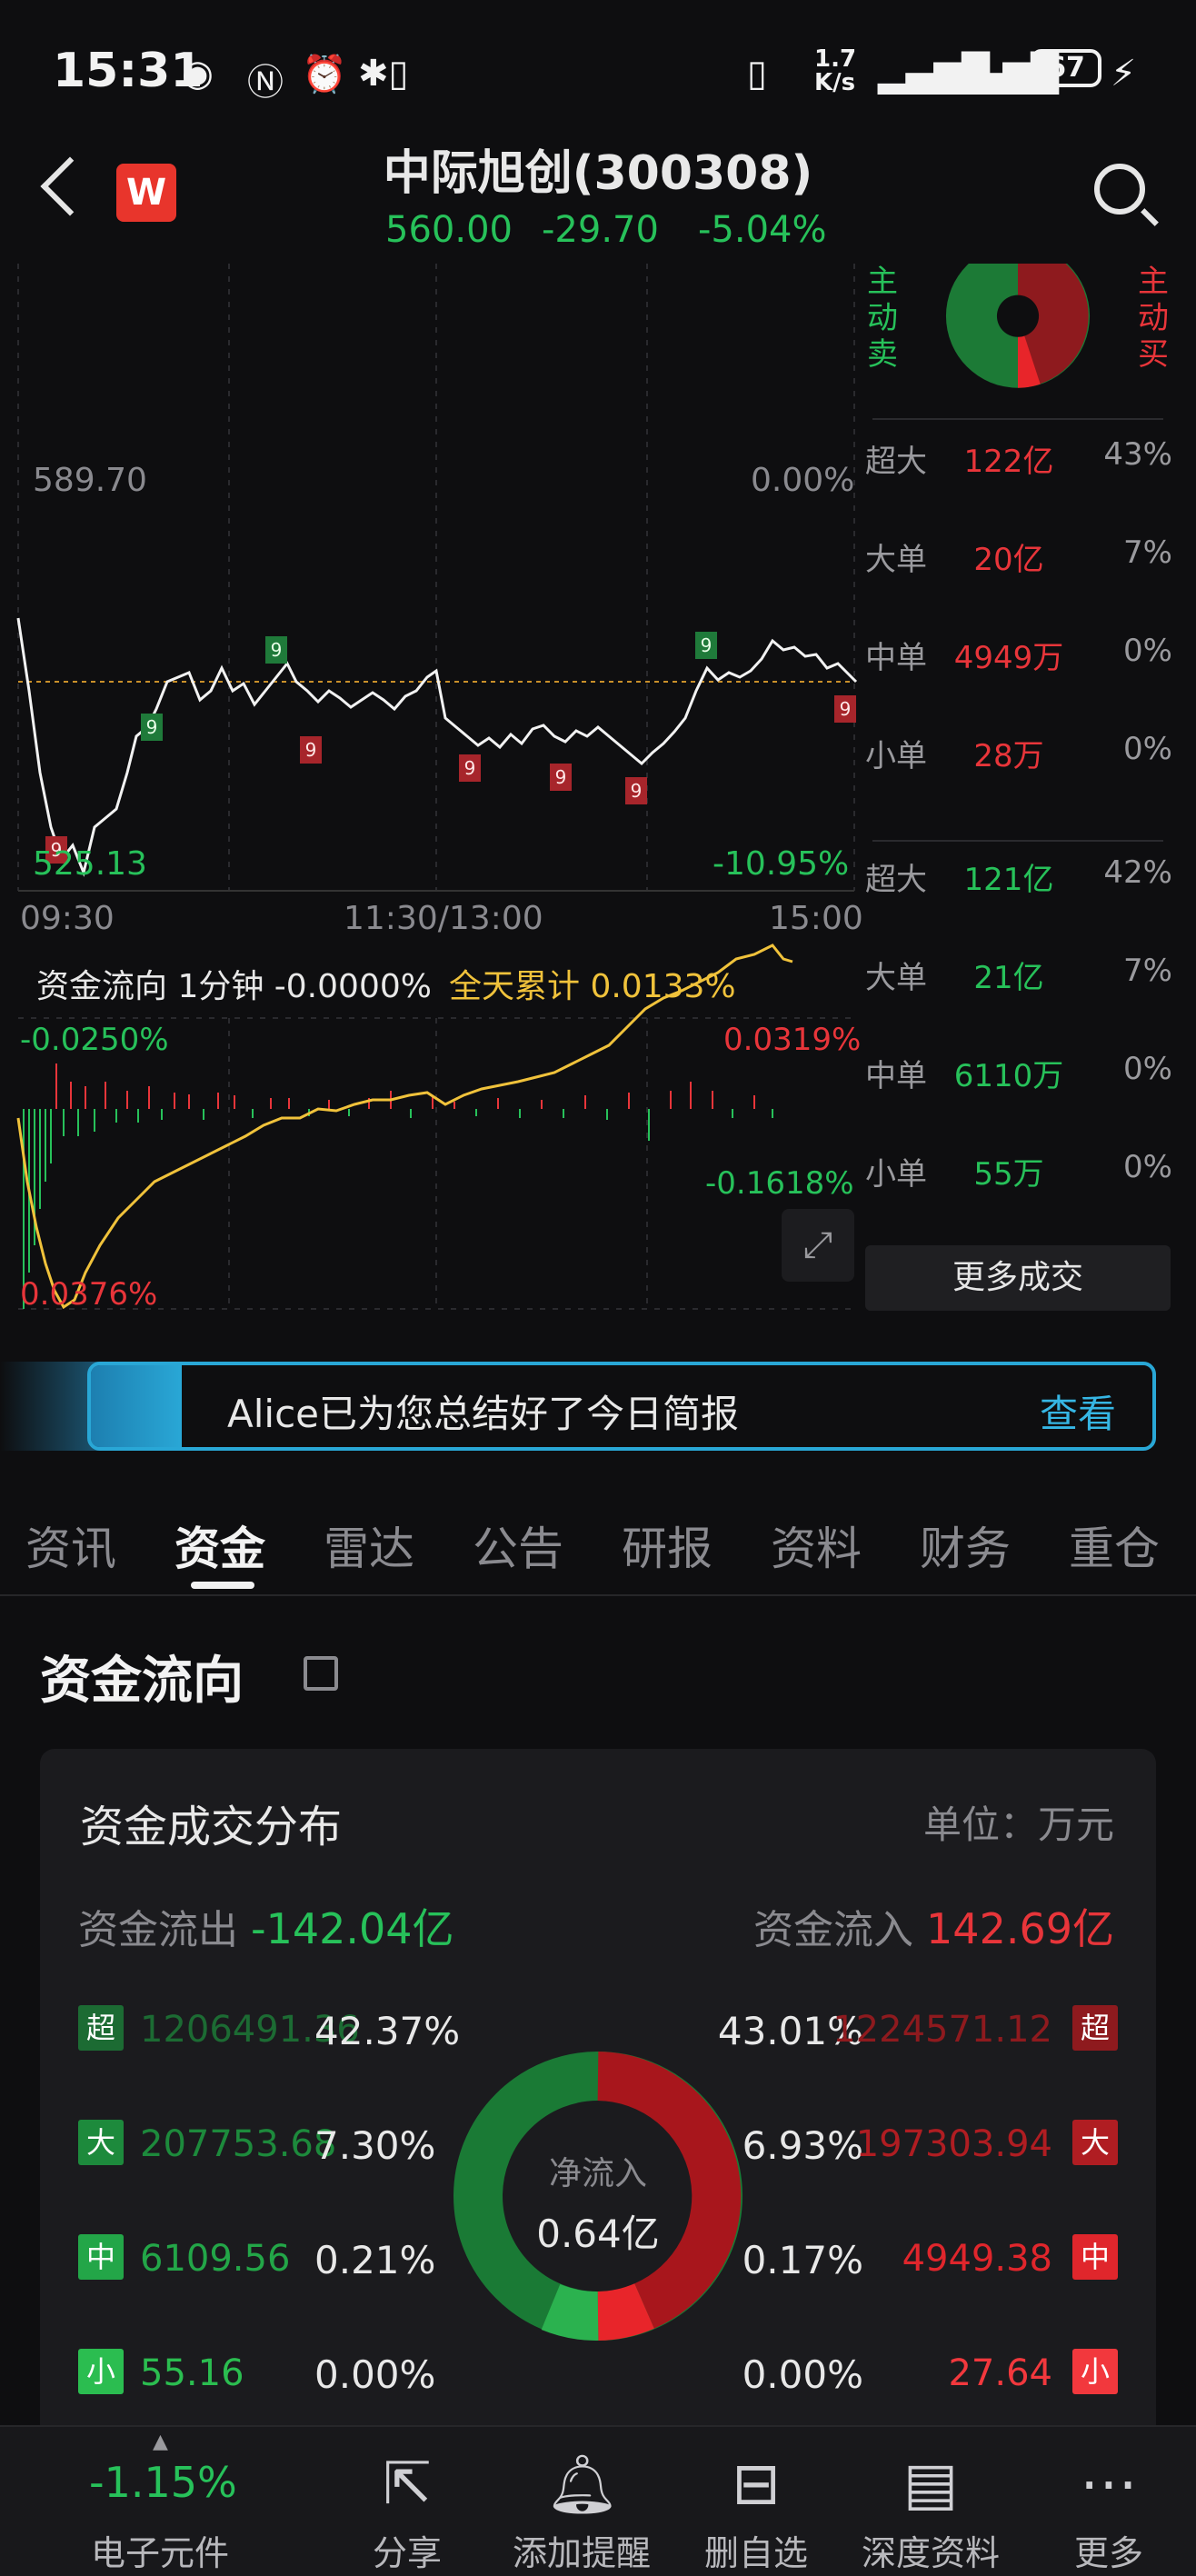 The height and width of the screenshot is (2576, 1196). Describe the element at coordinates (1095, 2371) in the screenshot. I see `tag-small-in: 小` at that location.